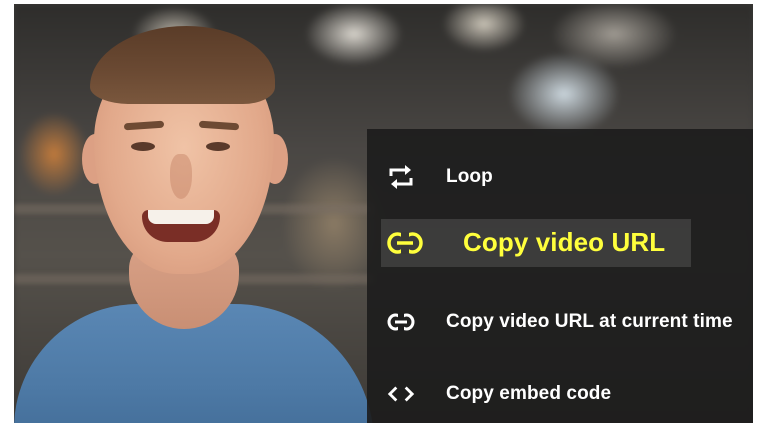 This screenshot has height=427, width=761. Describe the element at coordinates (401, 394) in the screenshot. I see `embed-code-icon` at that location.